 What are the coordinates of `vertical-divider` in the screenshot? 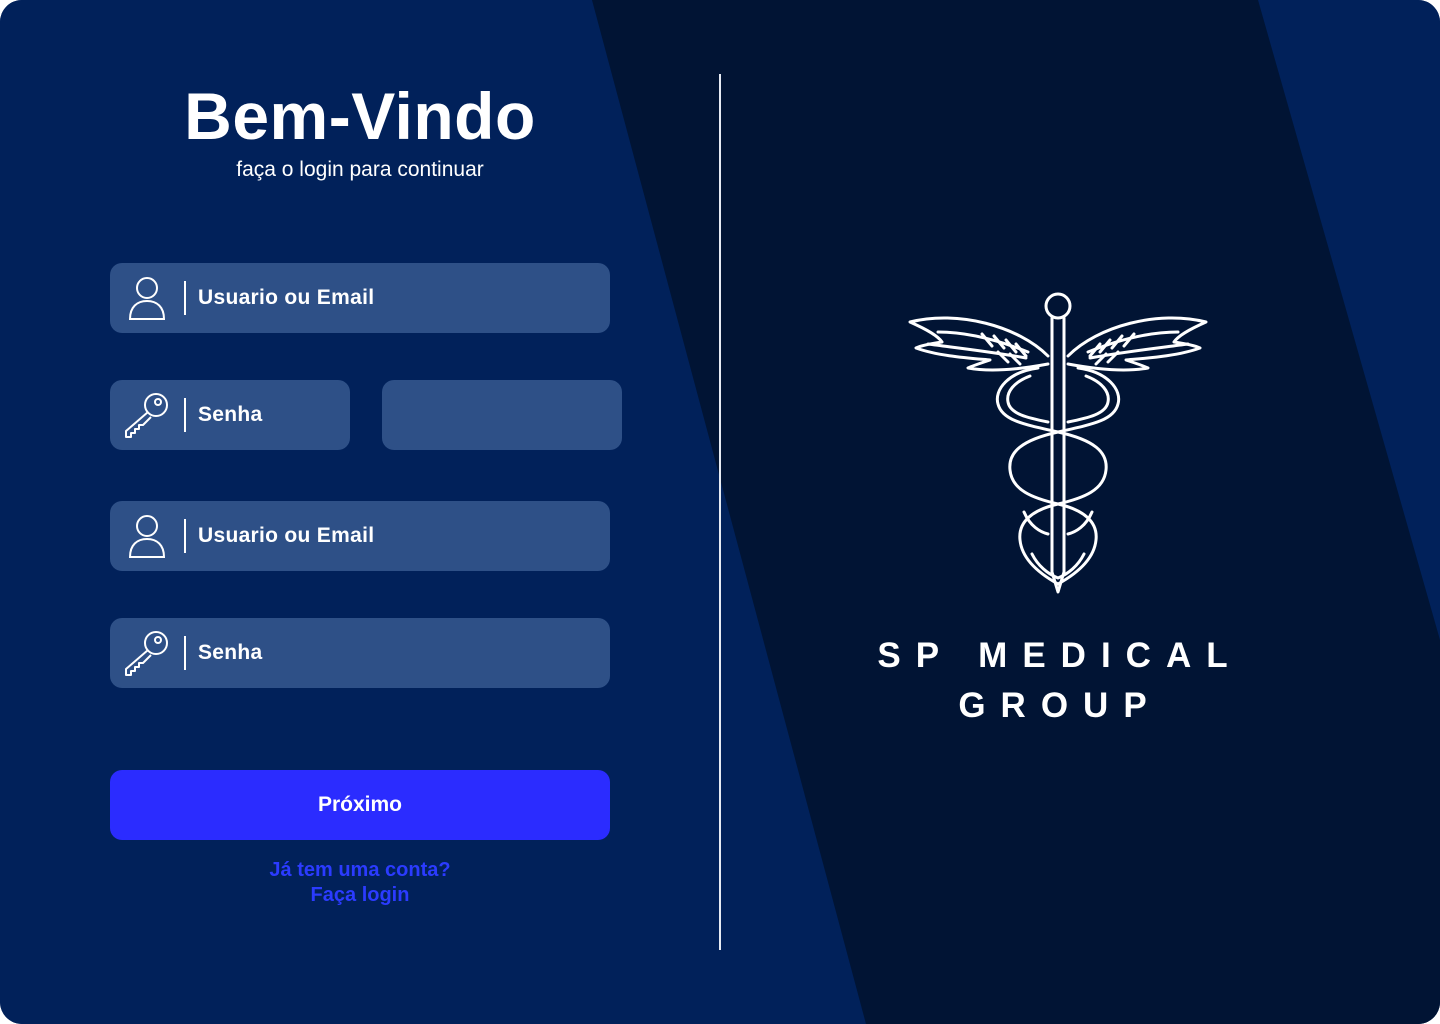 It's located at (720, 512).